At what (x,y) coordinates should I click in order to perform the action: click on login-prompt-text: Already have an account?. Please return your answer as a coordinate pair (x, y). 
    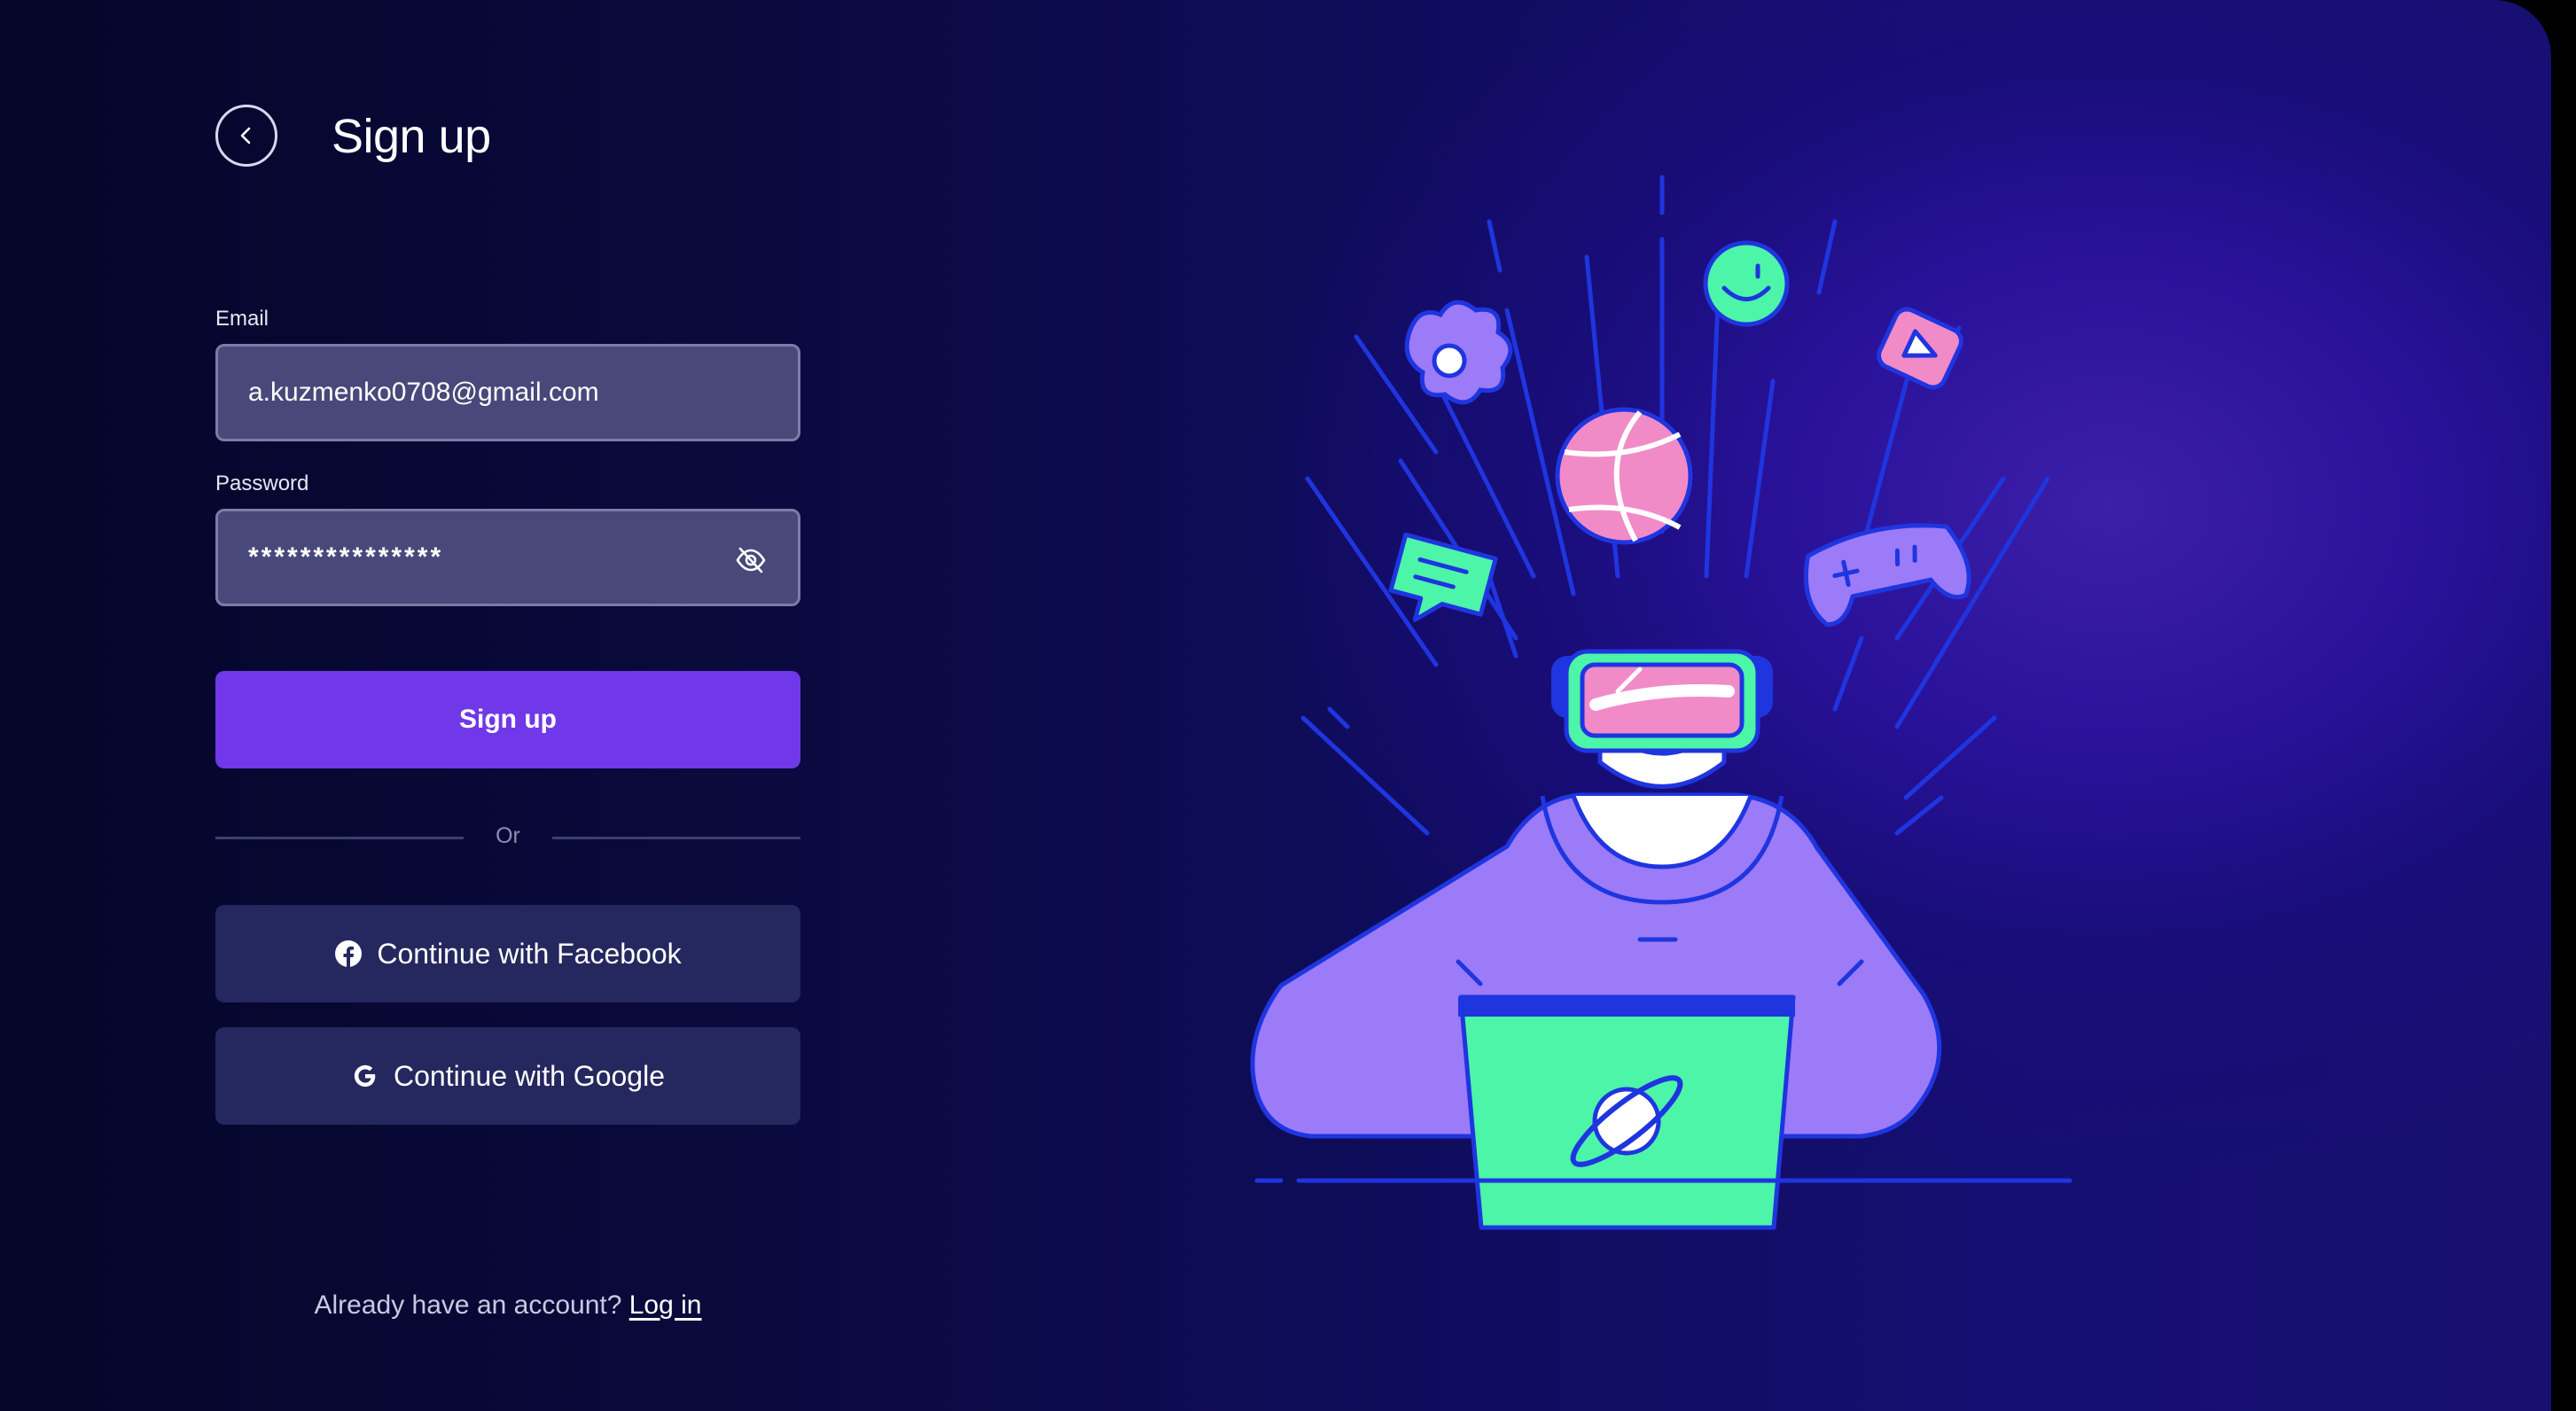
    Looking at the image, I should click on (471, 1305).